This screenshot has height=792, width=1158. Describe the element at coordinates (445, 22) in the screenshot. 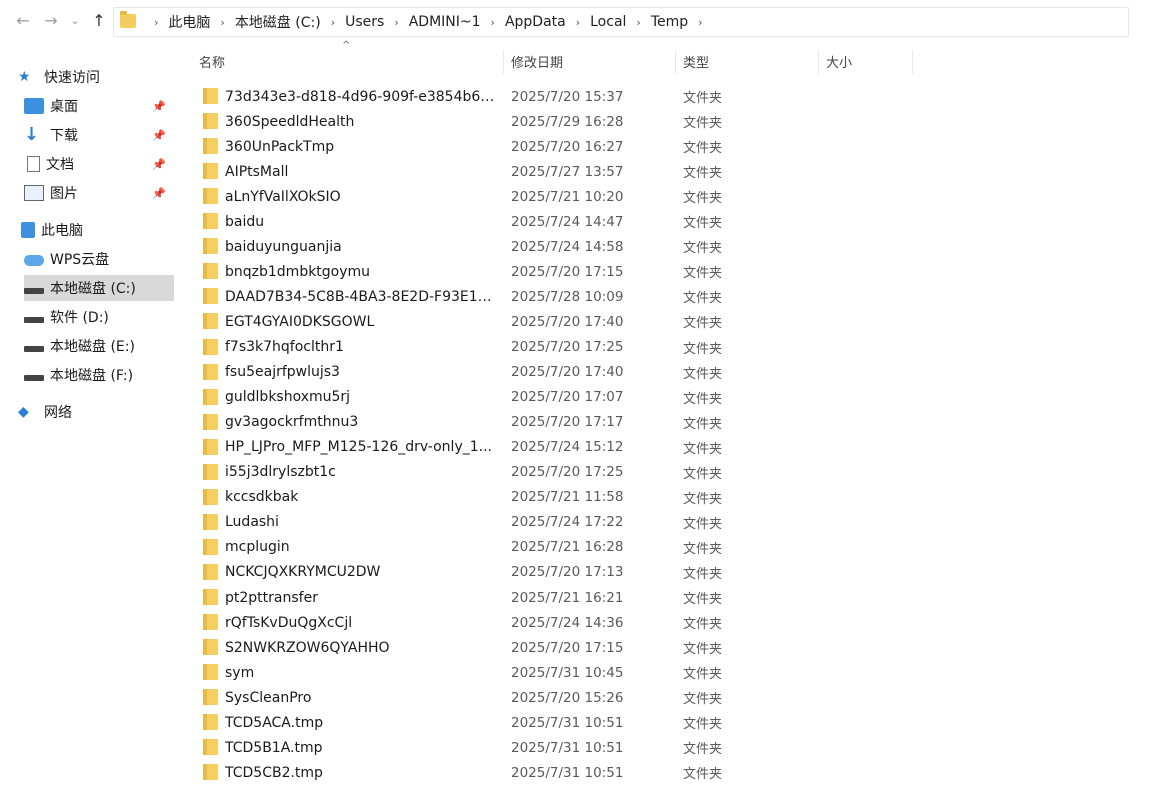

I see `breadcrumb-item: ADMINI~1` at that location.